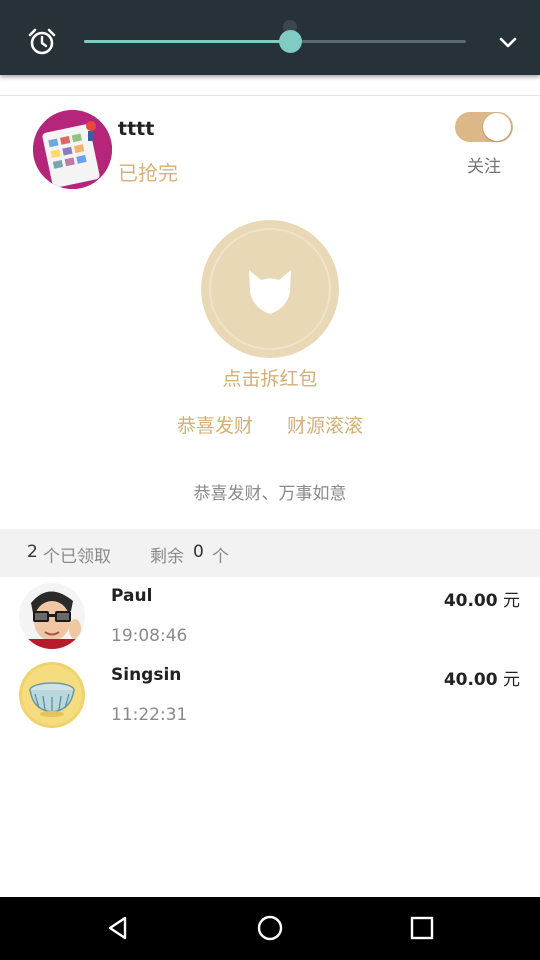 Image resolution: width=540 pixels, height=960 pixels. Describe the element at coordinates (508, 42) in the screenshot. I see `chevron-down-icon` at that location.